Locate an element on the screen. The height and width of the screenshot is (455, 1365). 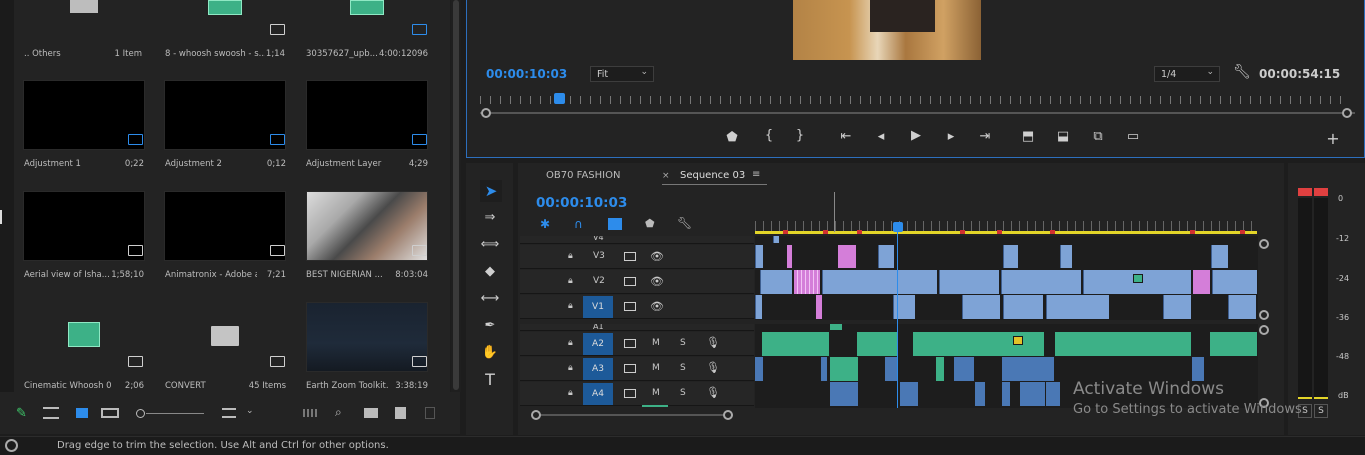
go-to-in-icon: ⇤ is located at coordinates (846, 136).